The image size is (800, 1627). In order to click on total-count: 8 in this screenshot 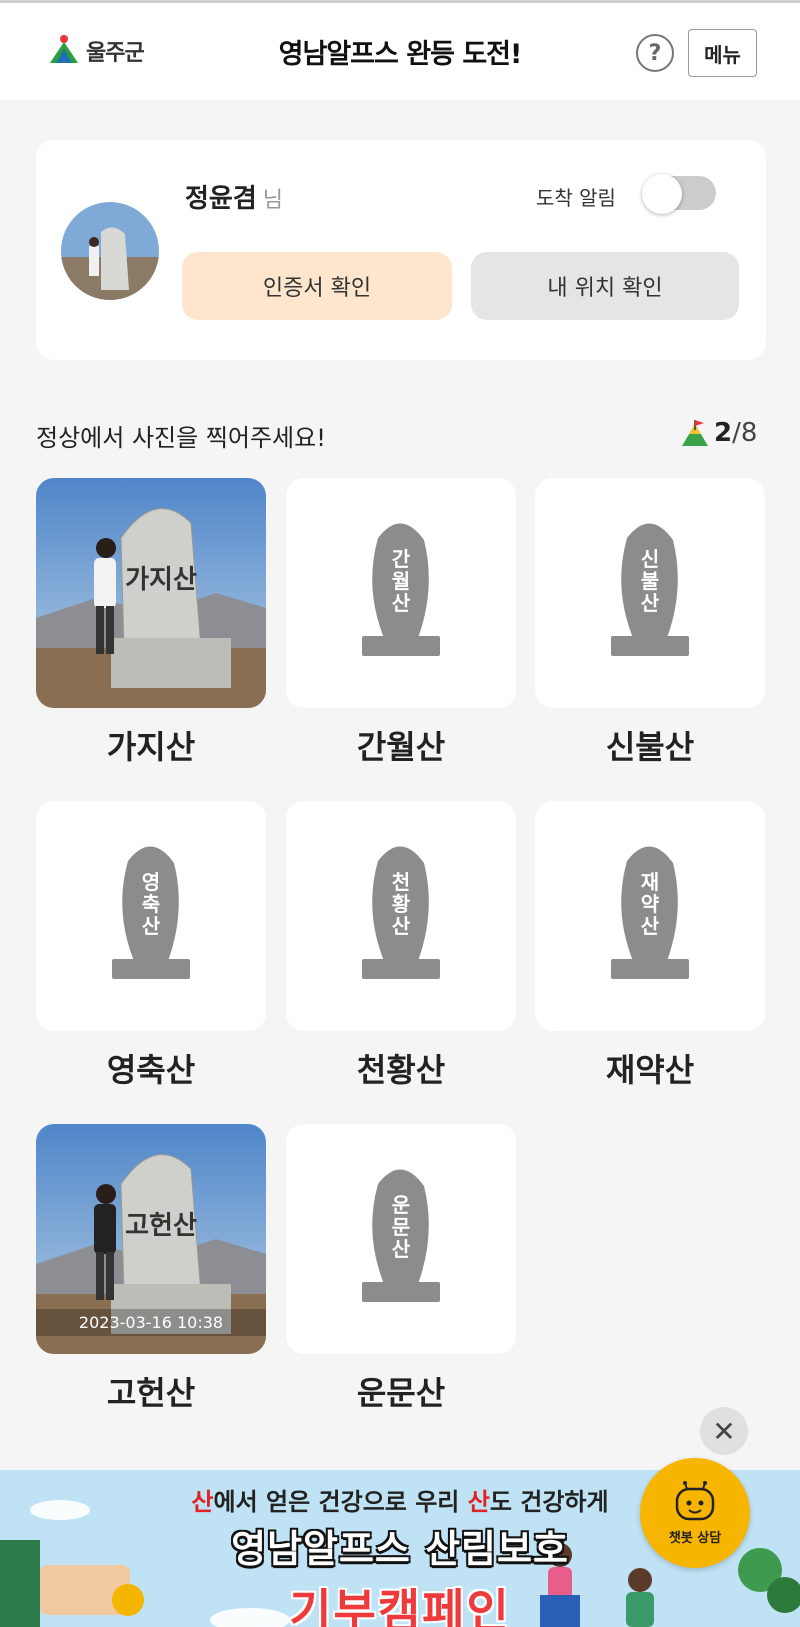, I will do `click(749, 433)`.